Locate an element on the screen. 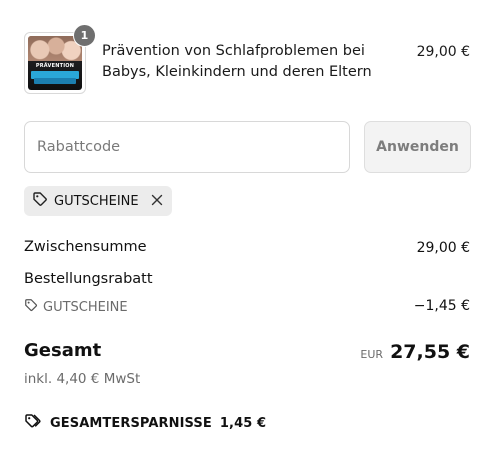 The width and height of the screenshot is (500, 466). total-price: EUR 27,55 € is located at coordinates (415, 352).